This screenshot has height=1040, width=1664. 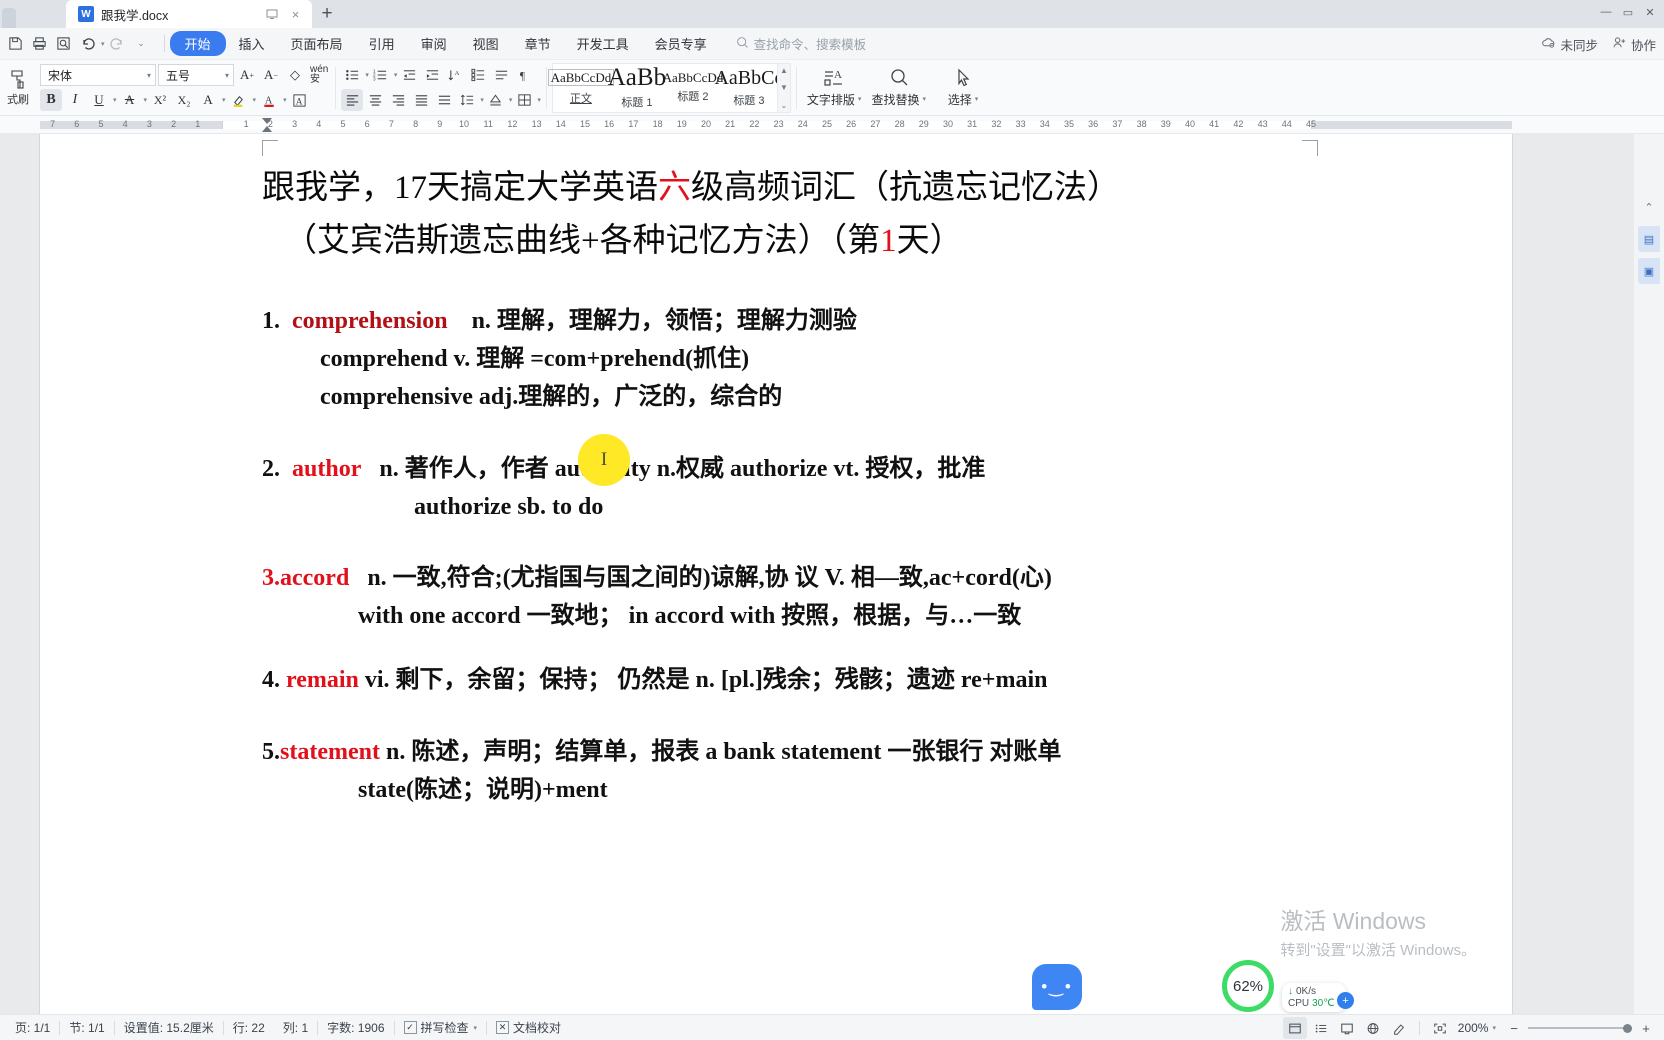 I want to click on zoom-level-button: 200% ▾, so click(x=1477, y=1028).